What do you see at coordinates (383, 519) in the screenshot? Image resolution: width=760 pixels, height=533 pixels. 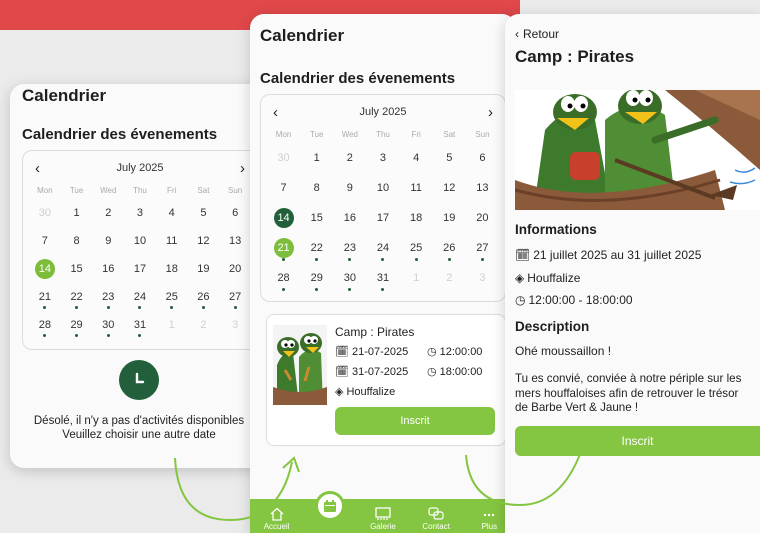 I see `tab-galerie: Galerie` at bounding box center [383, 519].